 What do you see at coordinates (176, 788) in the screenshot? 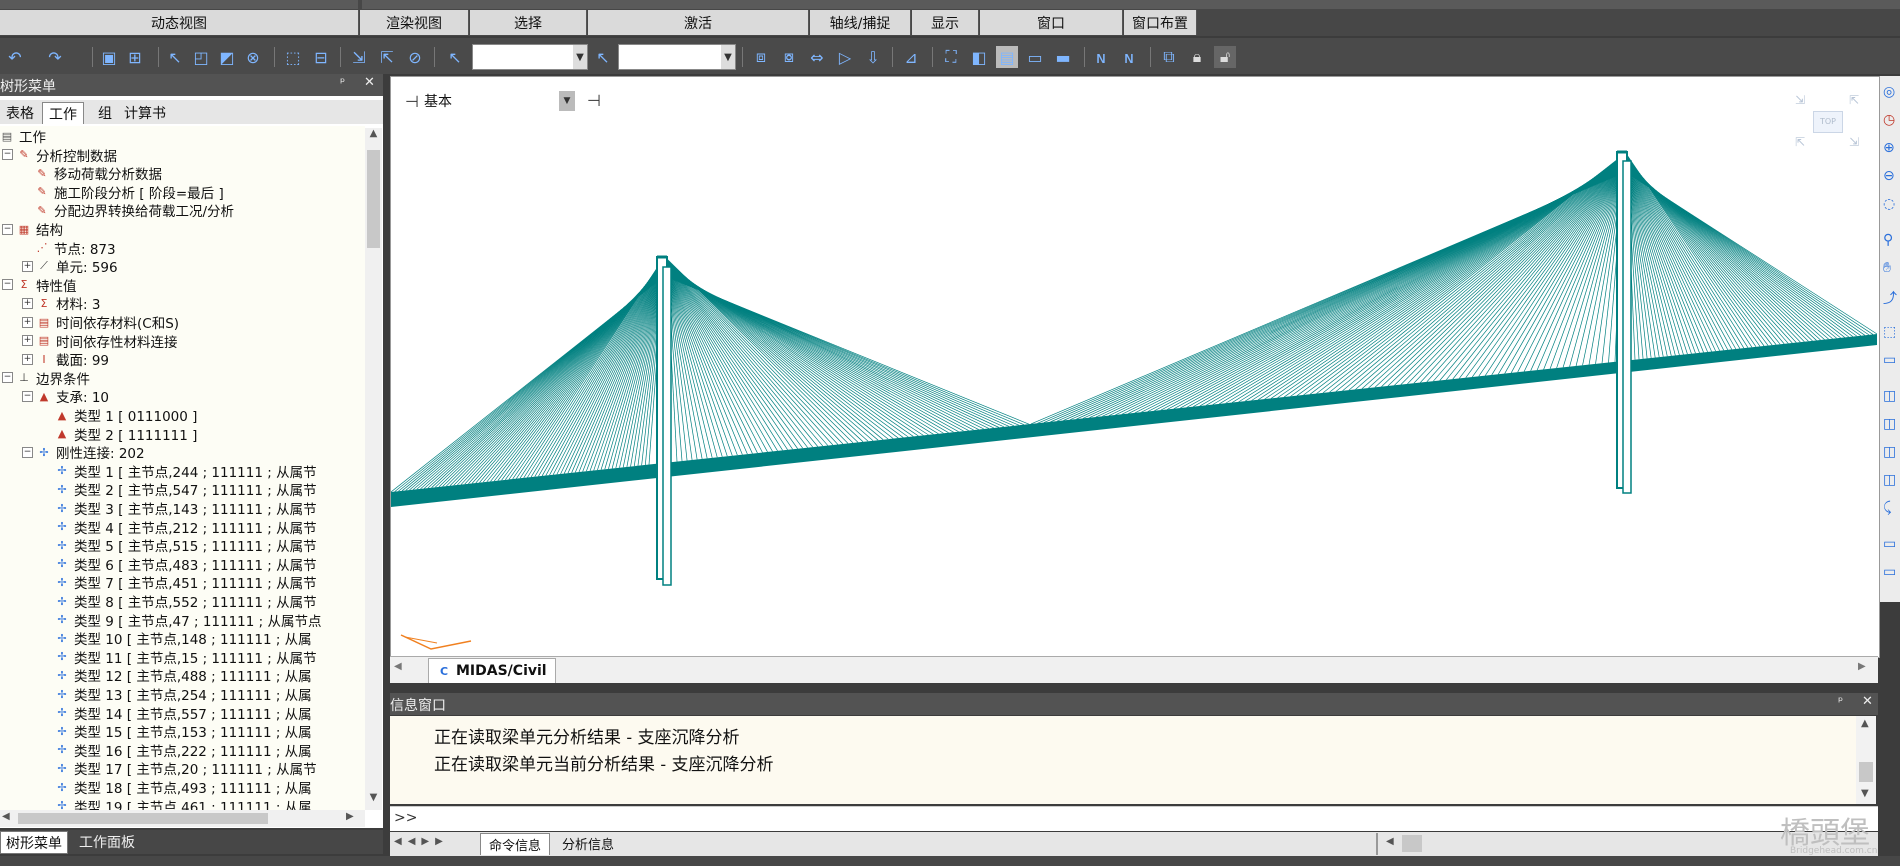
I see `tree-node: ✢ 类型 18 [ 主节点,493 ; 111111 ; 从属` at bounding box center [176, 788].